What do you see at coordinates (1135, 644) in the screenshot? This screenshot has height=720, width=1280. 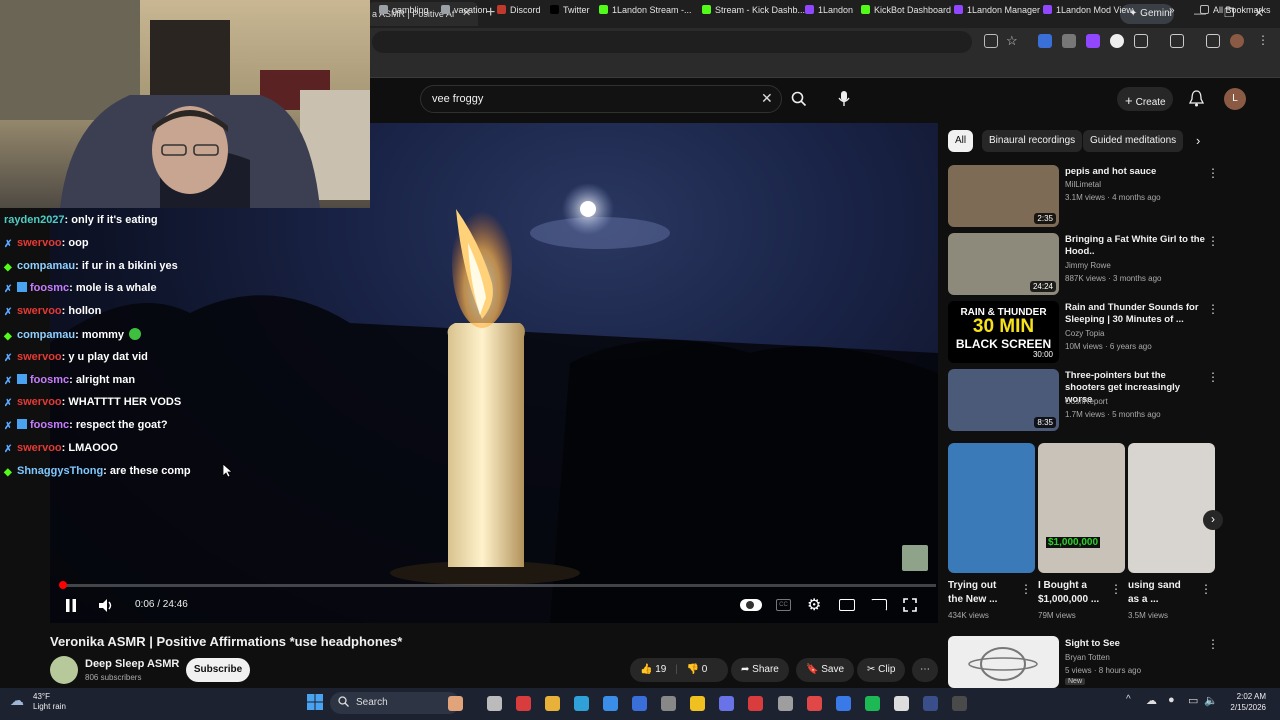 I see `rec-title: Sight to See` at bounding box center [1135, 644].